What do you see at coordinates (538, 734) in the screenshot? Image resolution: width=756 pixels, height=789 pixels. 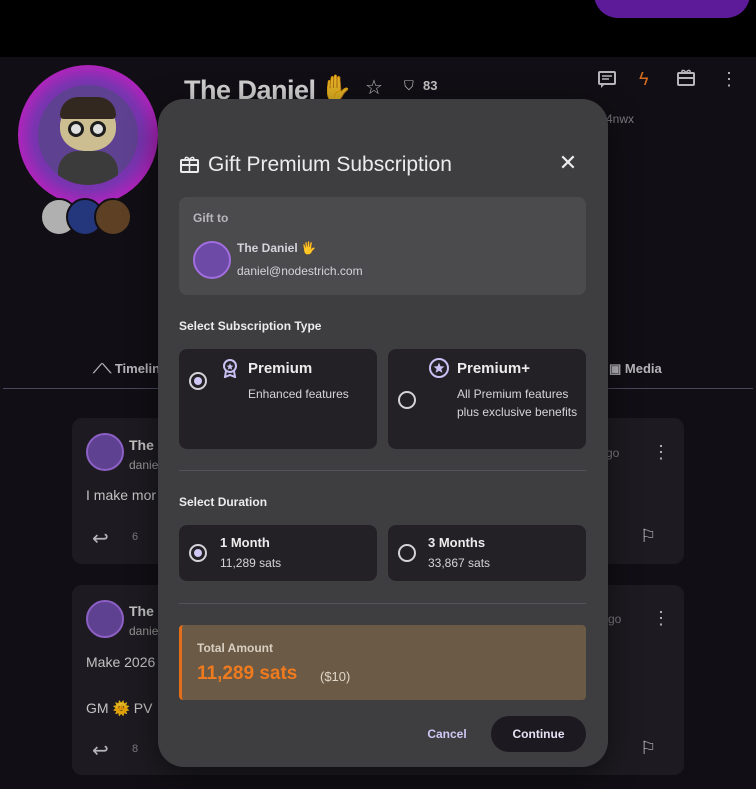 I see `continue-button: Continue` at bounding box center [538, 734].